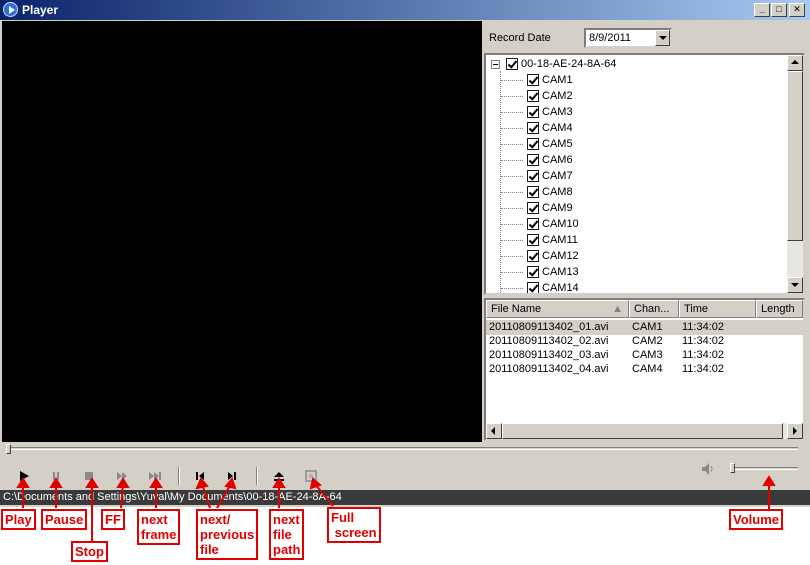  What do you see at coordinates (550, 80) in the screenshot?
I see `tree-item-cam1: CAM1` at bounding box center [550, 80].